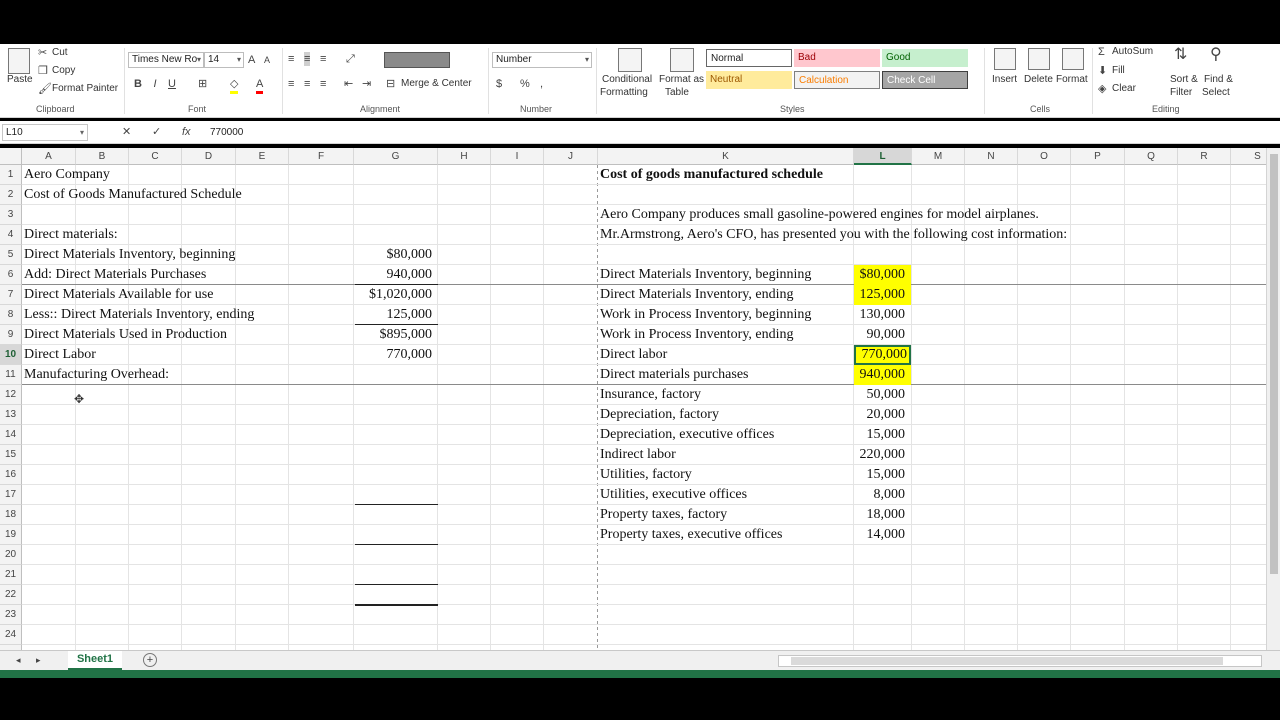 The width and height of the screenshot is (1280, 720). I want to click on column-header-q: Q, so click(1151, 156).